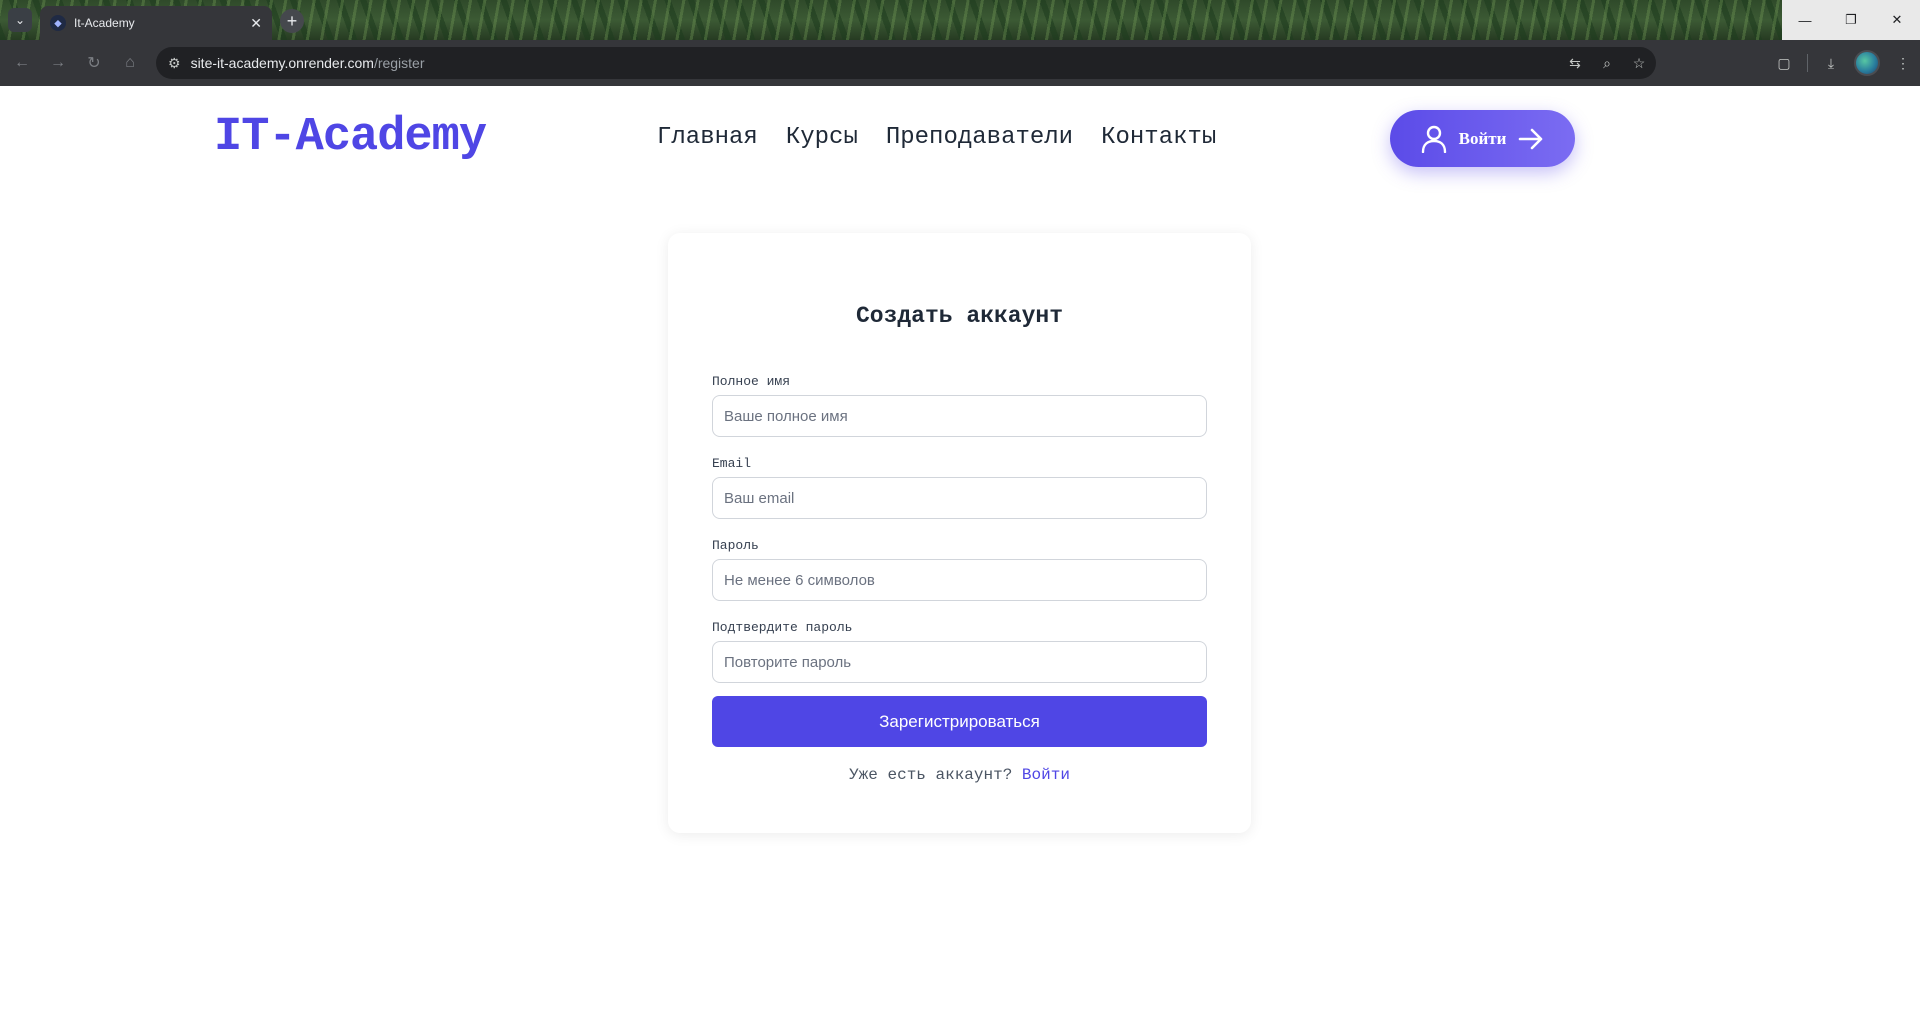 This screenshot has height=1032, width=1920. What do you see at coordinates (399, 63) in the screenshot?
I see `url-path: /register` at bounding box center [399, 63].